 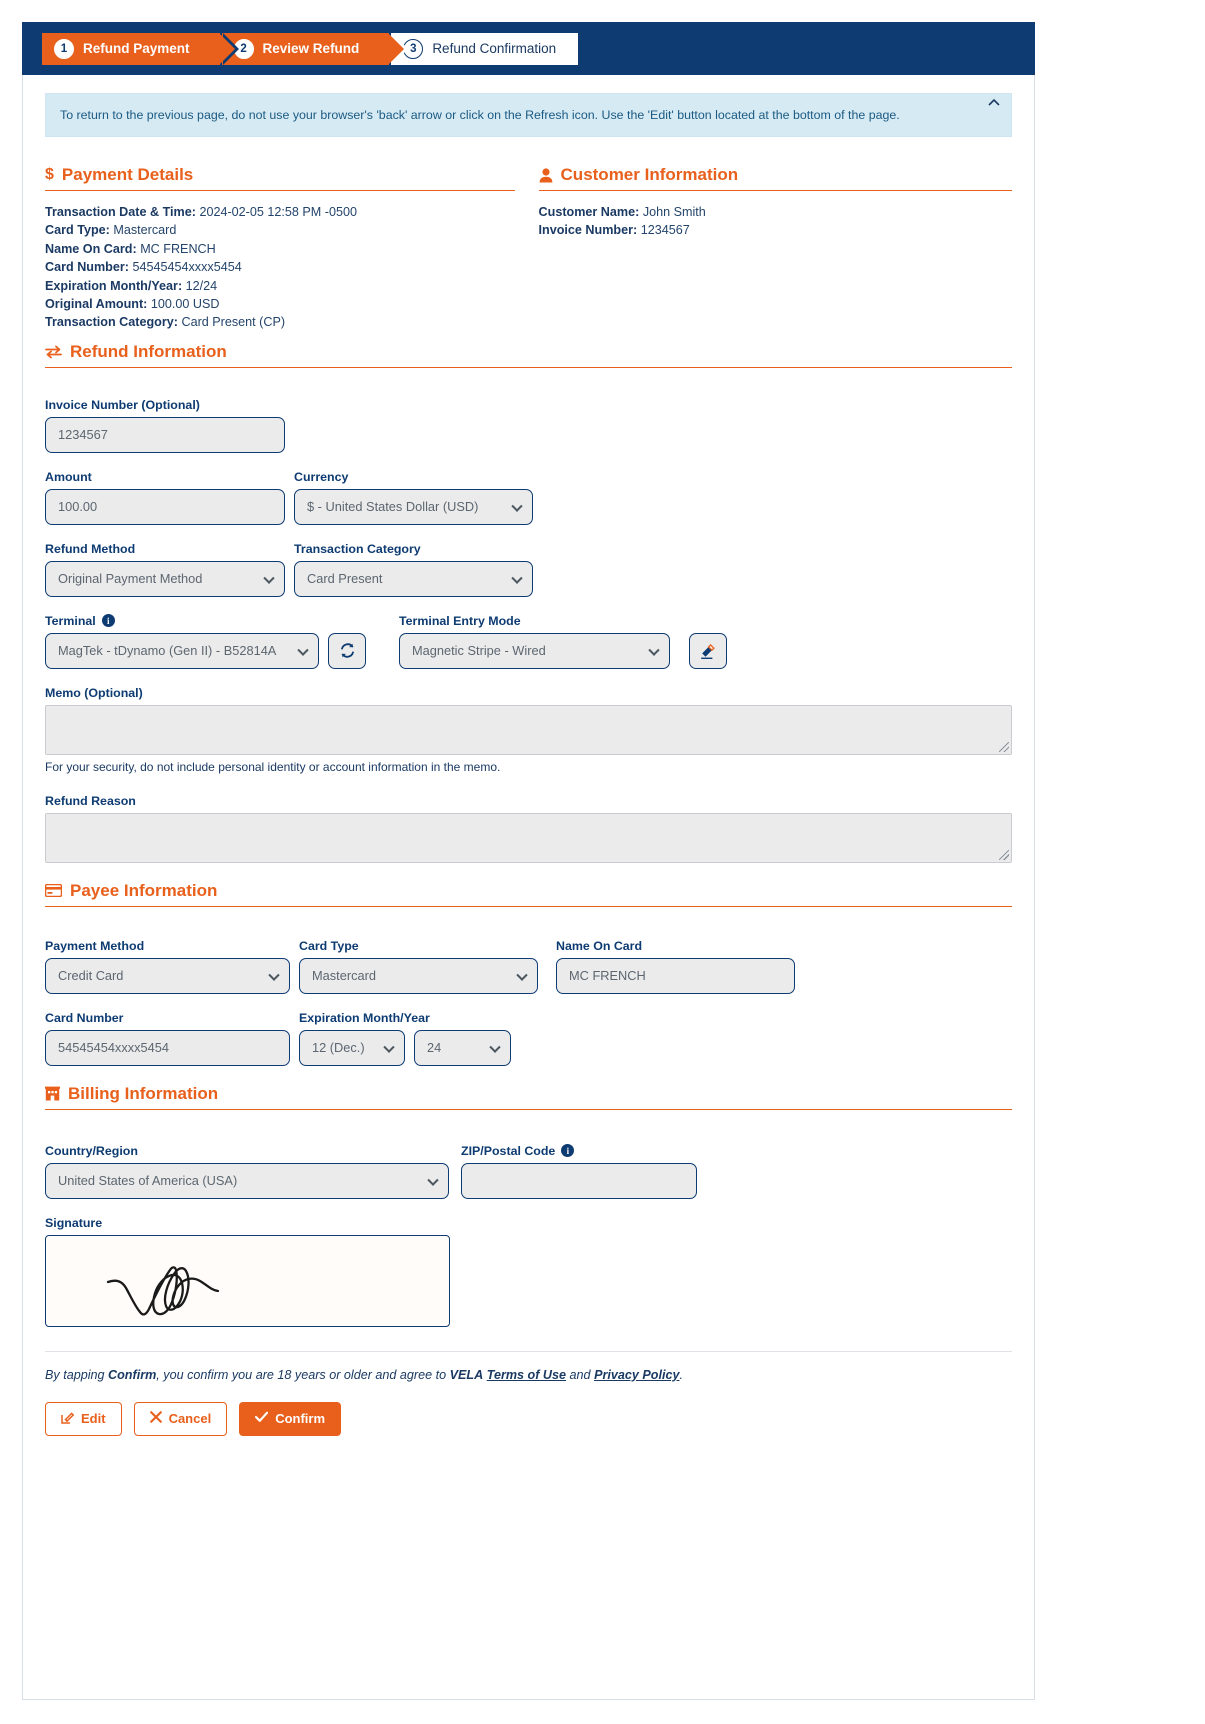 What do you see at coordinates (70, 620) in the screenshot?
I see `terminal-label-text: Terminal` at bounding box center [70, 620].